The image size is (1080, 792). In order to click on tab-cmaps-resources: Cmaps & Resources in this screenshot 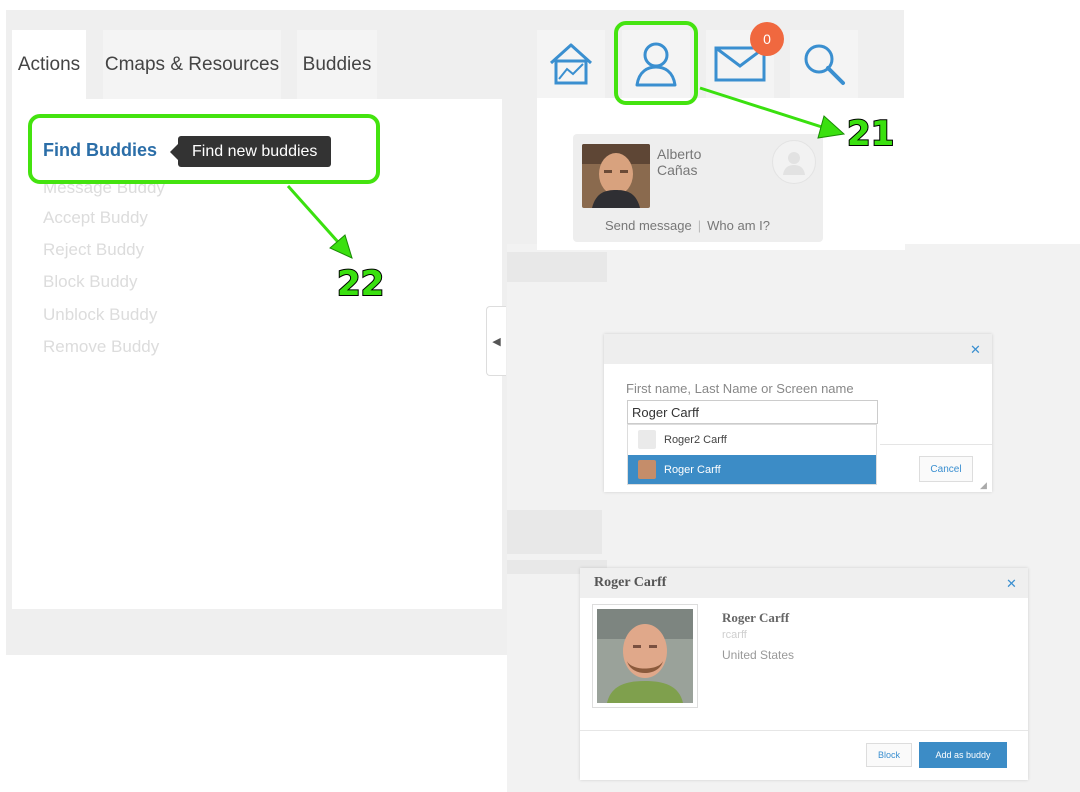, I will do `click(192, 65)`.